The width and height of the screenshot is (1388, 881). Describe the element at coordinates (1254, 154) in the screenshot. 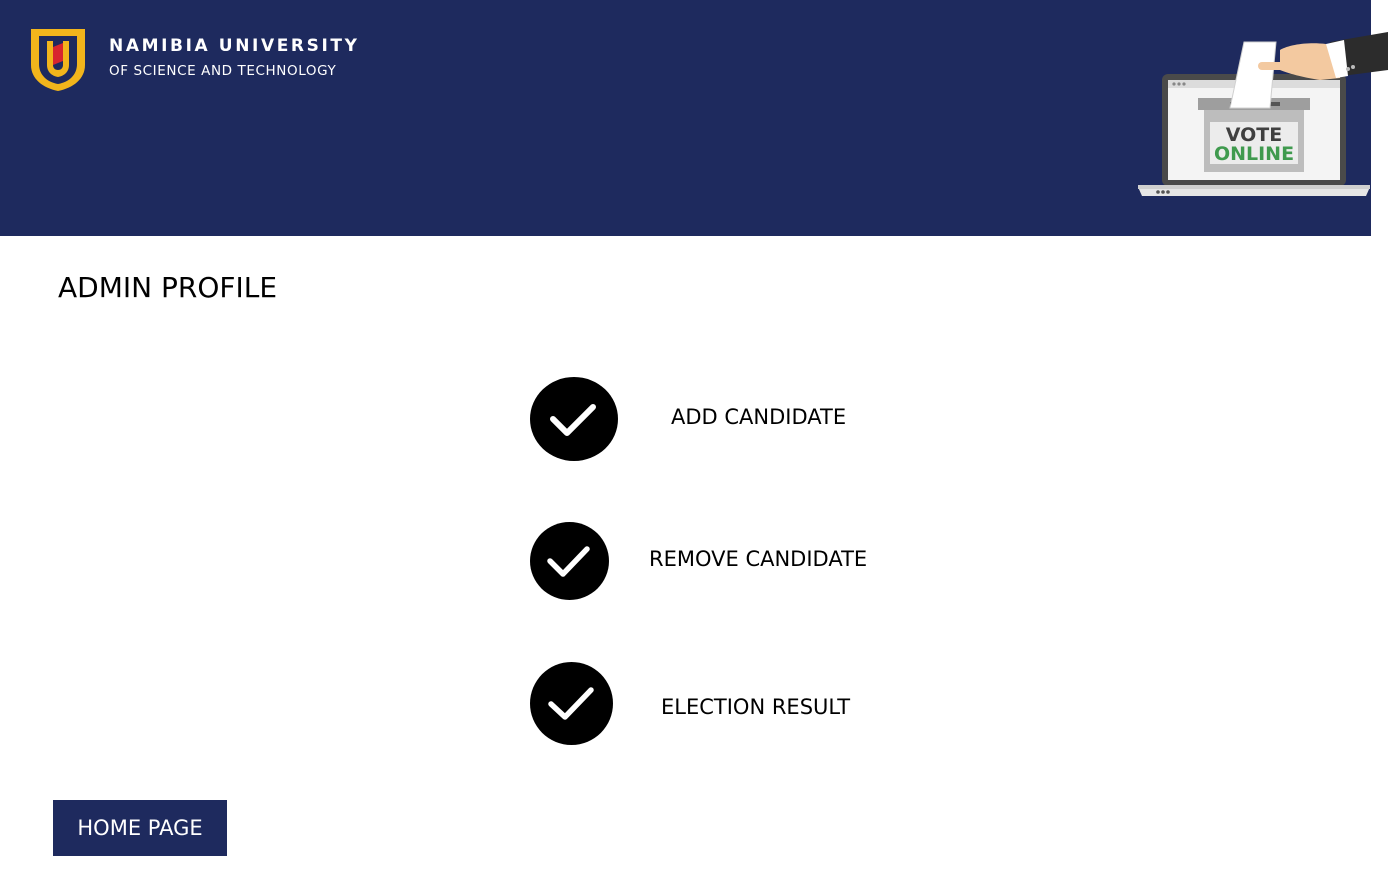

I see `online-label: ONLINE` at that location.